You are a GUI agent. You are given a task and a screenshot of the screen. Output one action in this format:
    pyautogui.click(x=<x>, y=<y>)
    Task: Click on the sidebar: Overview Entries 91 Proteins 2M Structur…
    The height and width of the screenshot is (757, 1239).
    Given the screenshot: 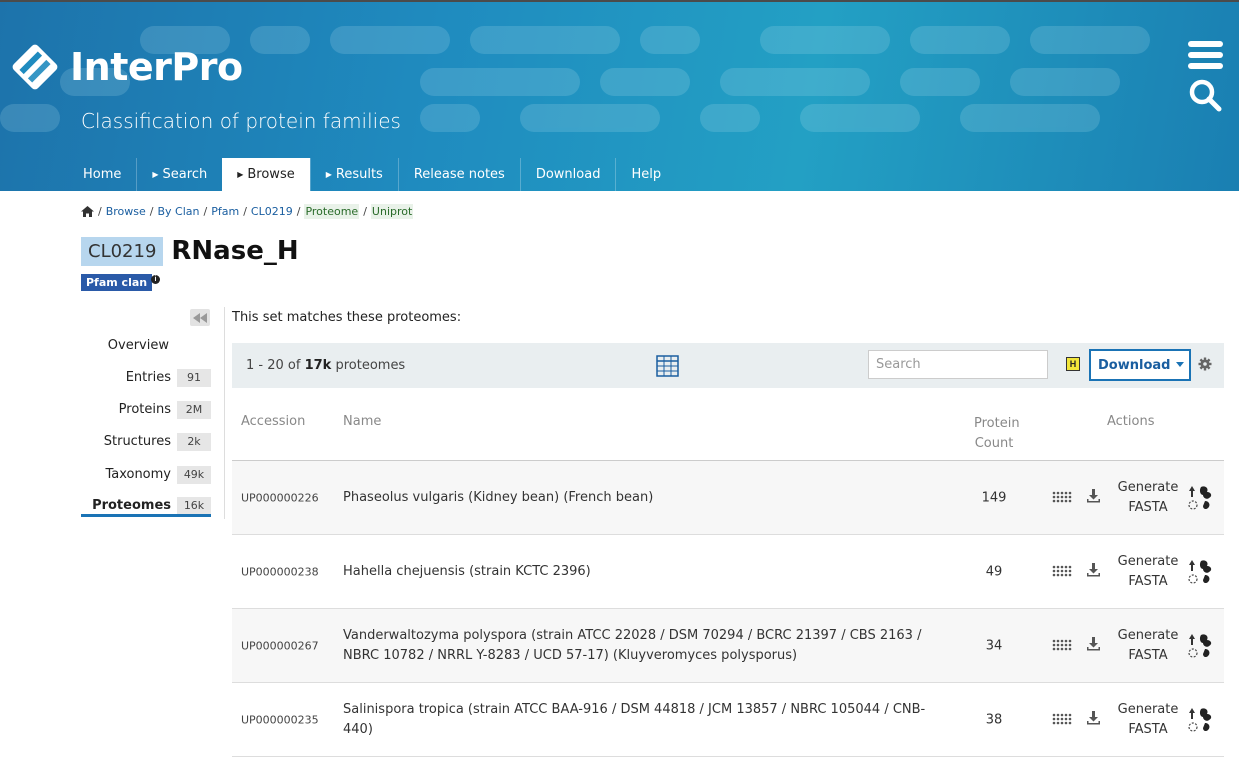 What is the action you would take?
    pyautogui.click(x=153, y=413)
    